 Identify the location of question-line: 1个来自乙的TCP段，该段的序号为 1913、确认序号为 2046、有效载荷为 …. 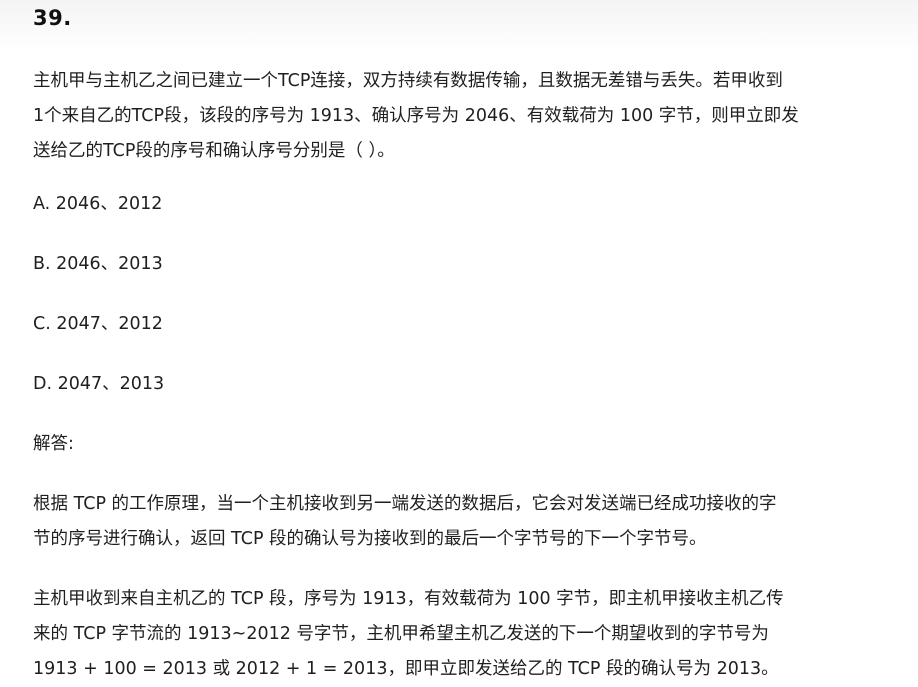
(416, 116).